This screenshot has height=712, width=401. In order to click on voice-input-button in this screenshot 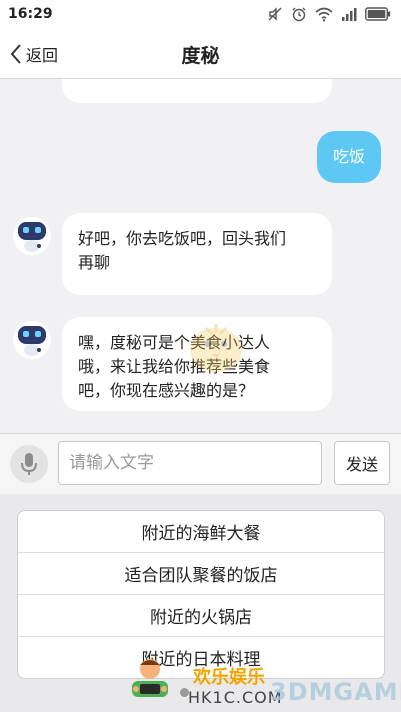, I will do `click(29, 464)`.